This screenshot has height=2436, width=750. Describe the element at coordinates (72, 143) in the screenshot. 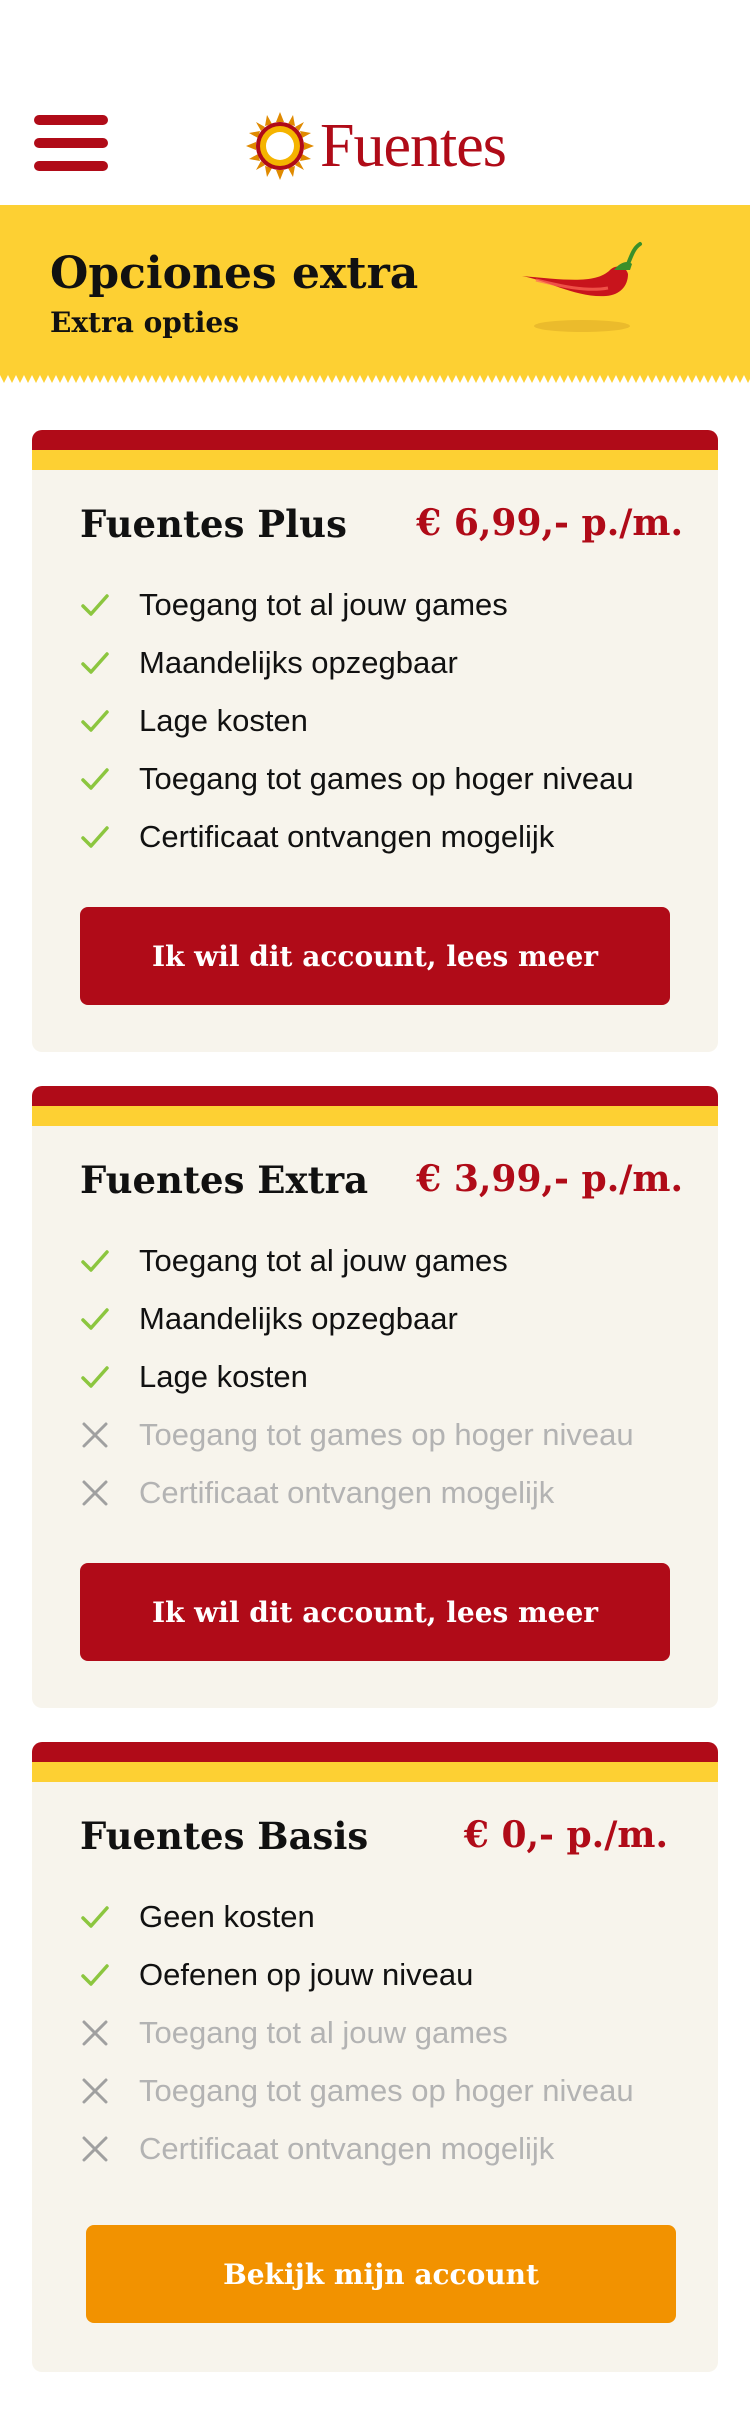

I see `menu-icon` at that location.